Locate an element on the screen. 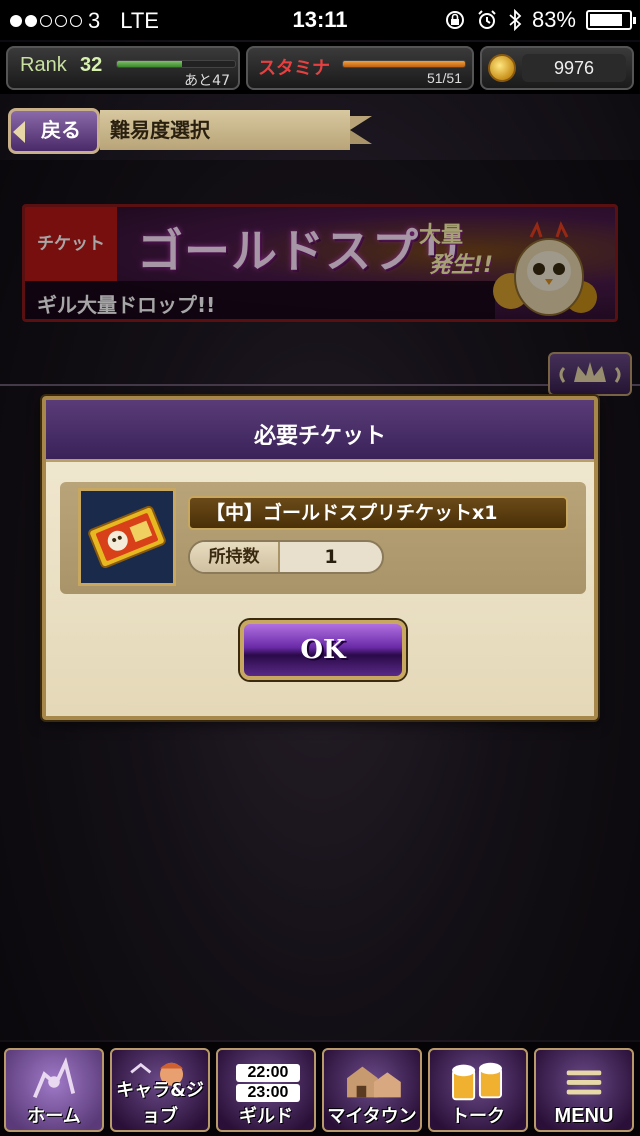 The height and width of the screenshot is (1136, 640). stamina-bar is located at coordinates (404, 64).